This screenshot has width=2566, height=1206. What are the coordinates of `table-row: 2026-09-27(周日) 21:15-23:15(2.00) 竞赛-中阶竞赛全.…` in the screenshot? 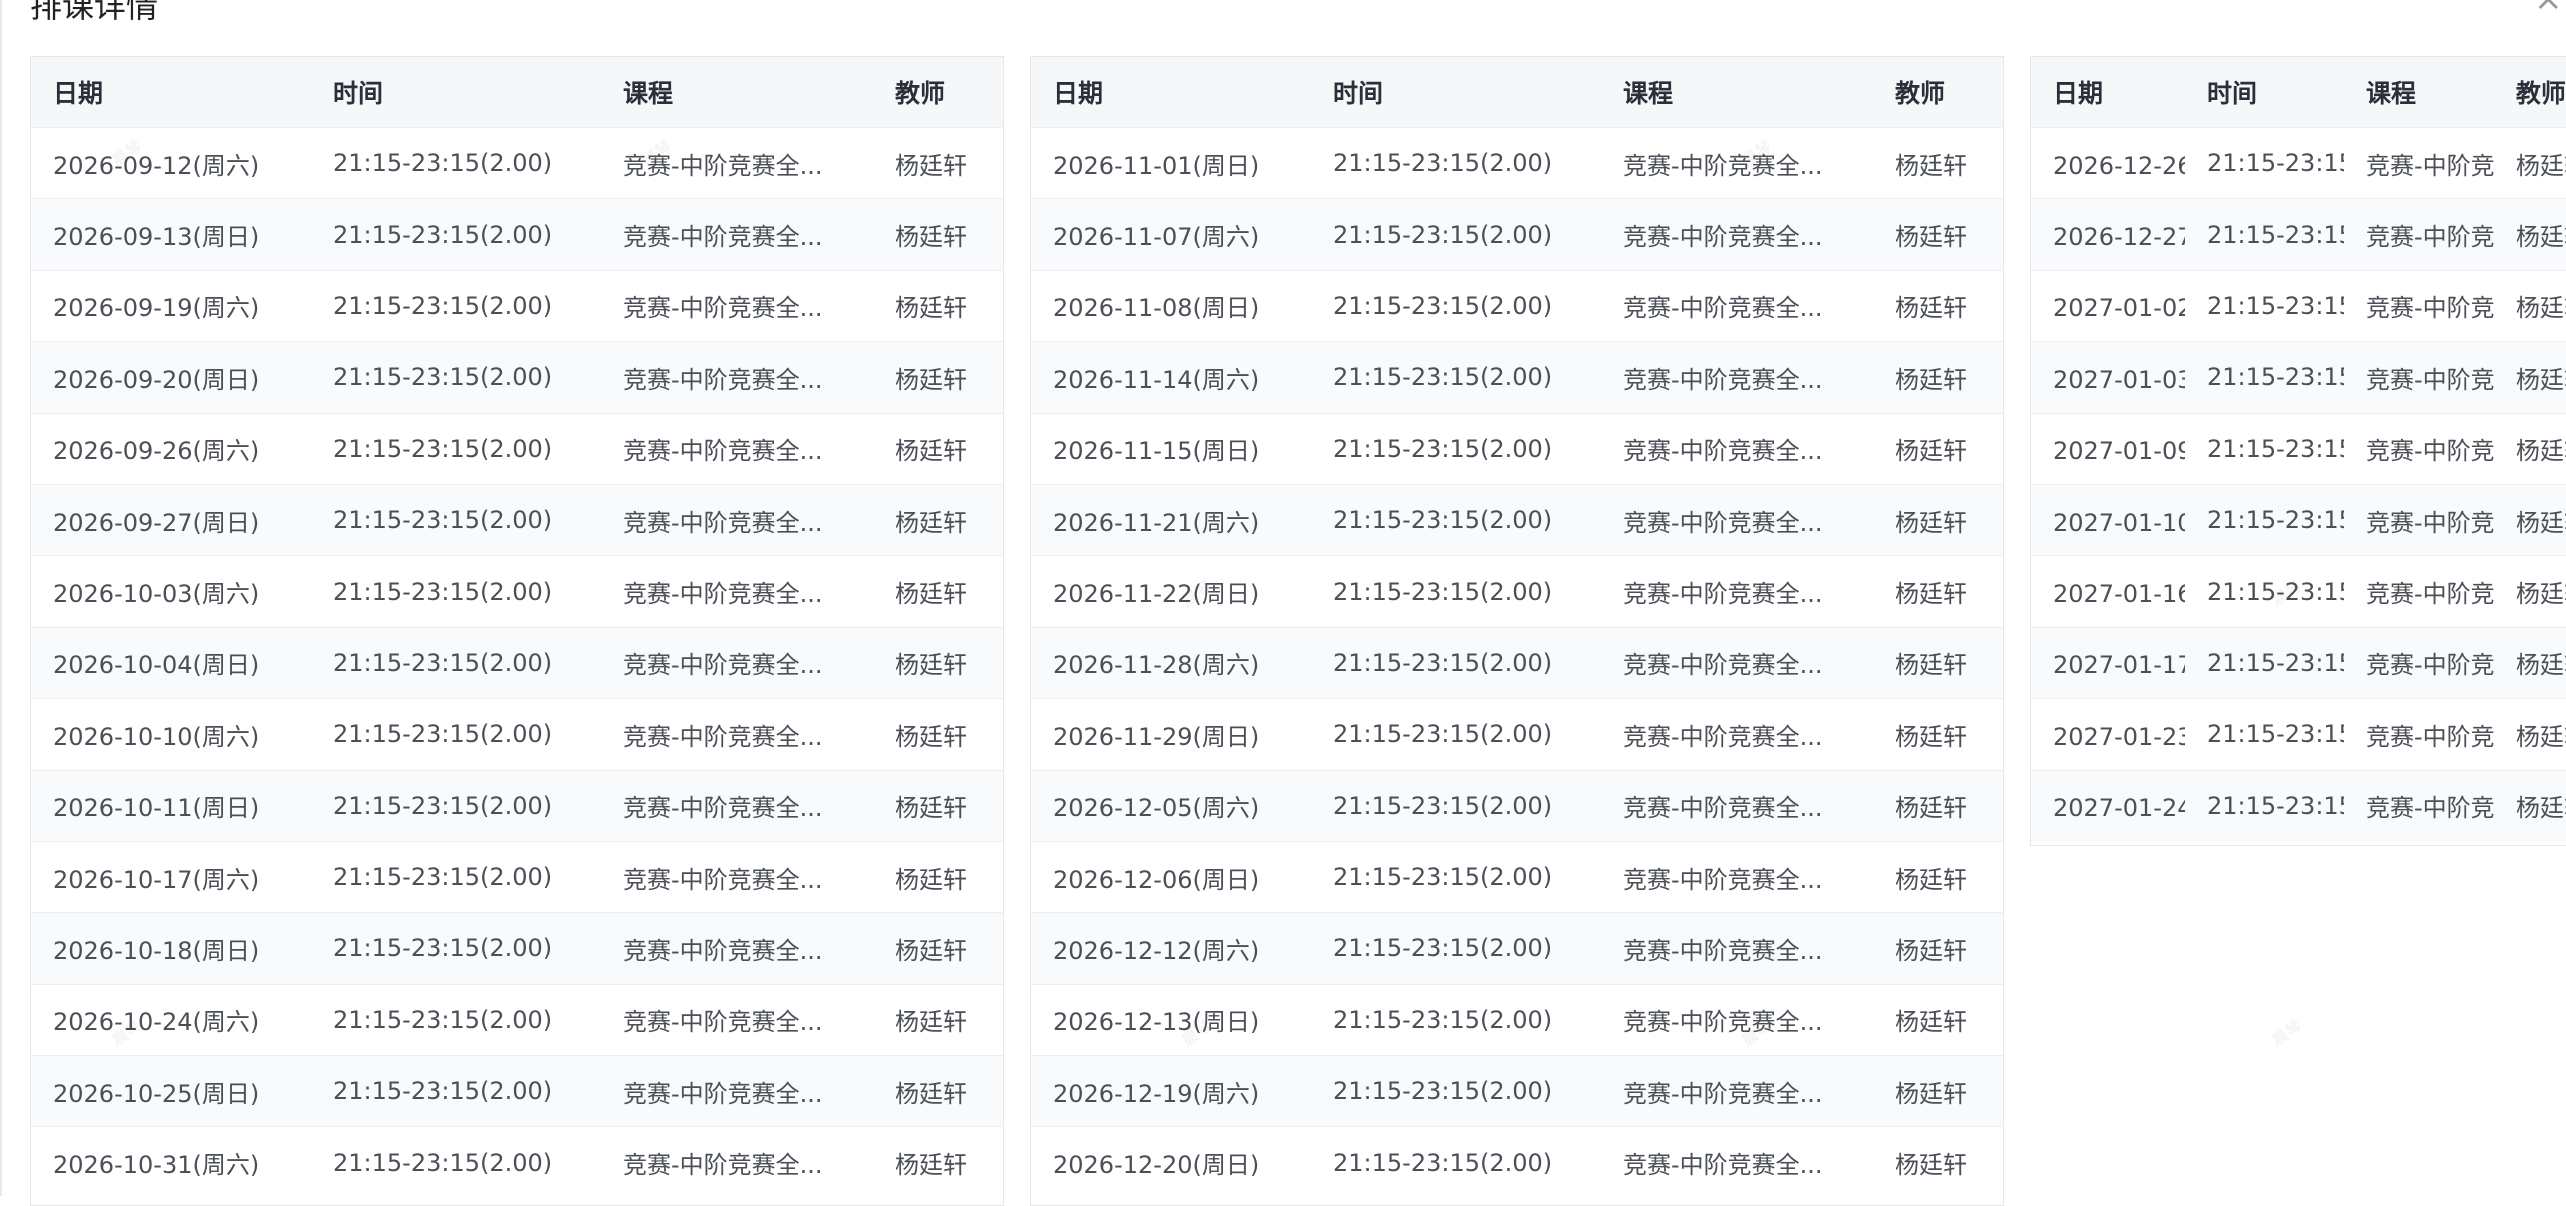 It's located at (517, 519).